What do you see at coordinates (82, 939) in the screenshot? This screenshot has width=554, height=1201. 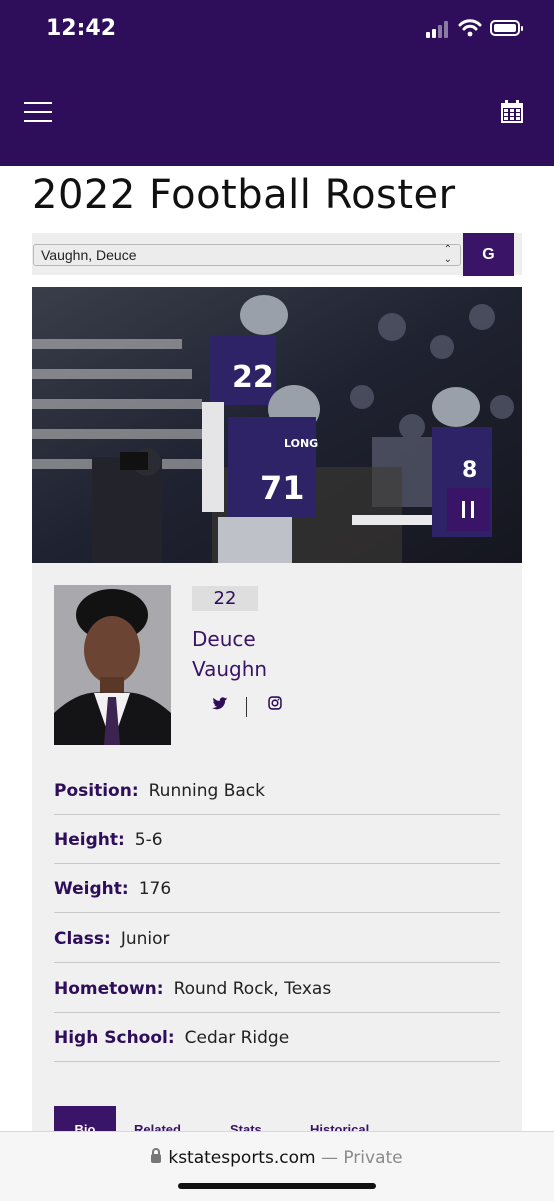 I see `info-label: Class:` at bounding box center [82, 939].